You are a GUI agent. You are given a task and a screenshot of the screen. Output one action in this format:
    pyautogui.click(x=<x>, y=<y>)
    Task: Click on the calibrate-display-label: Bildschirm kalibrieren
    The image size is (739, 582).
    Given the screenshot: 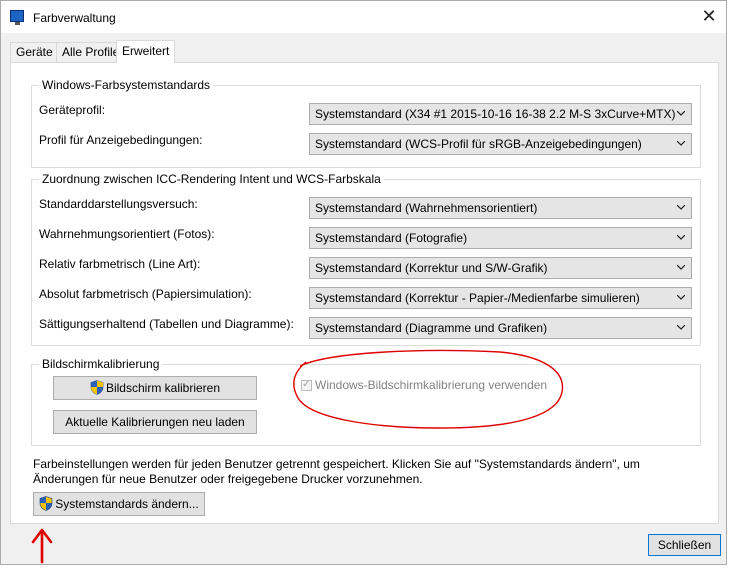 What is the action you would take?
    pyautogui.click(x=163, y=388)
    